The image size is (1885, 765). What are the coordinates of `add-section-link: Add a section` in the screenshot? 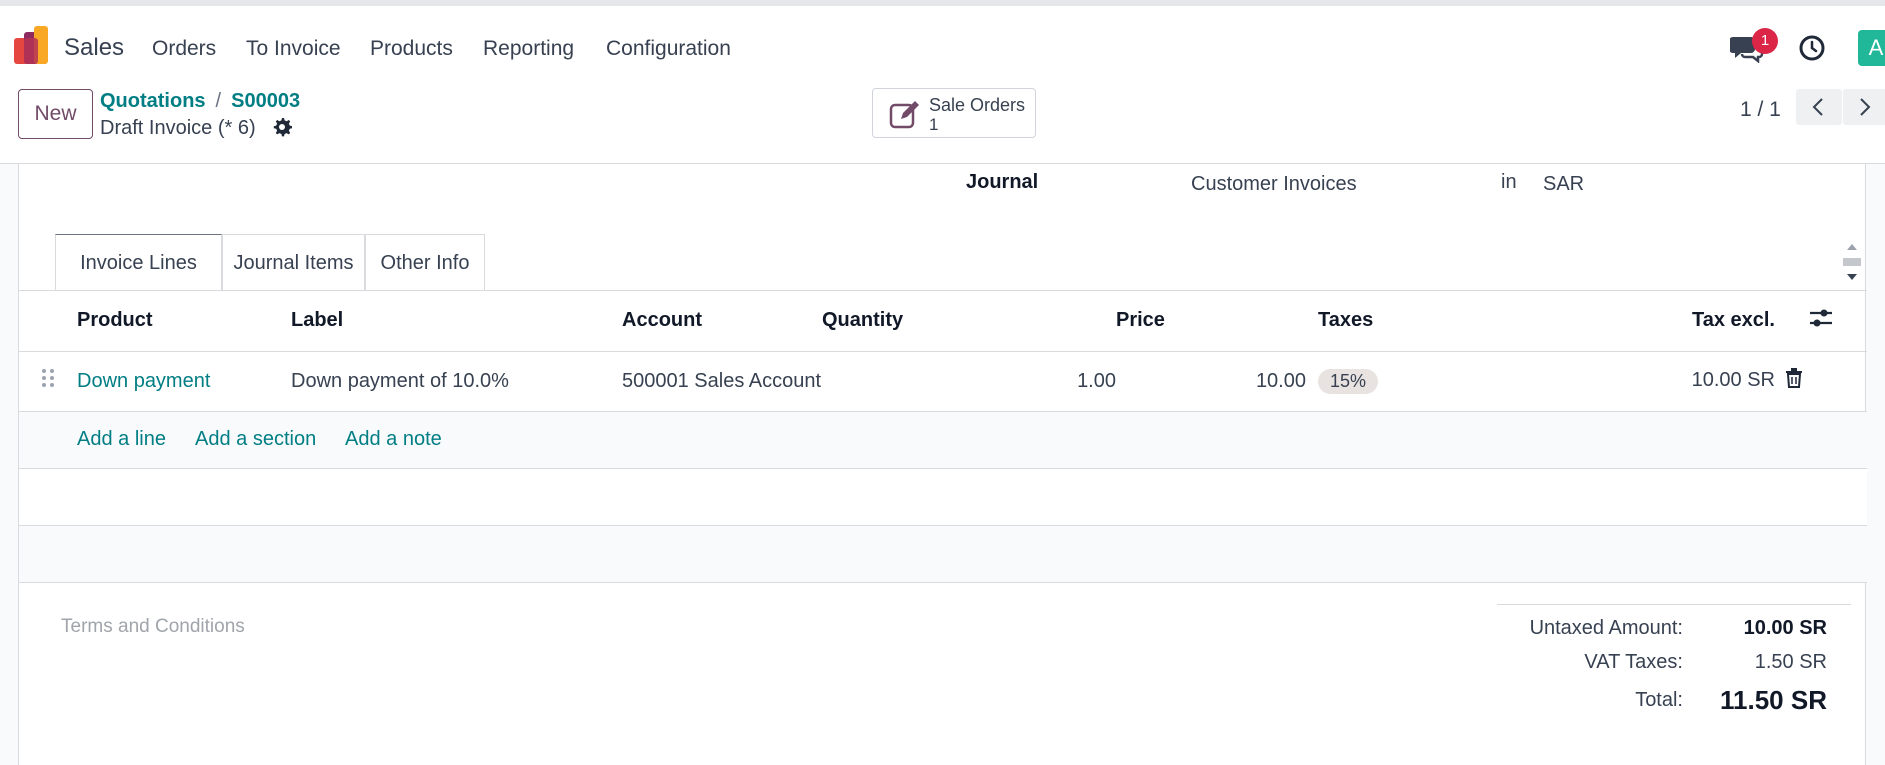 It's located at (255, 439).